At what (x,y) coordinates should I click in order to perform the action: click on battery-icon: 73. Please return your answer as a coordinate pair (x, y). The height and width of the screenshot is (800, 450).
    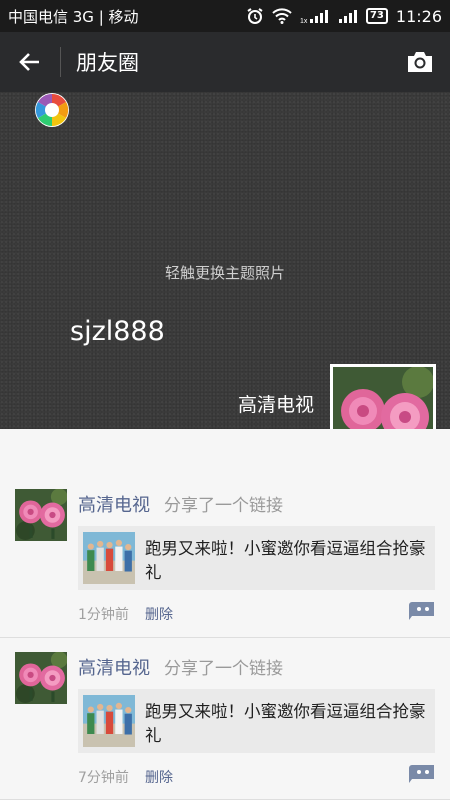
    Looking at the image, I should click on (376, 16).